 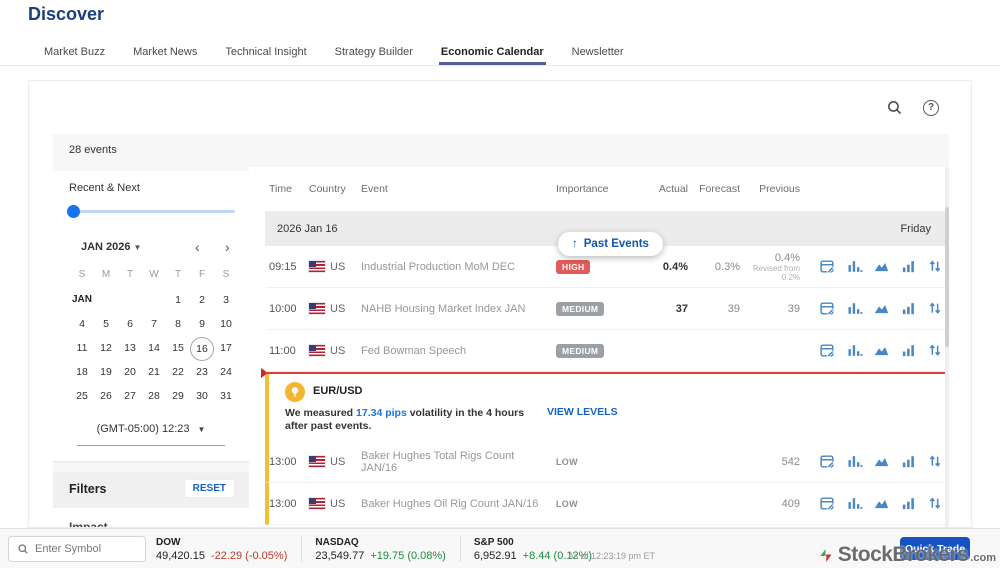 I want to click on tab-market-buzz: Market Buzz, so click(x=74, y=52).